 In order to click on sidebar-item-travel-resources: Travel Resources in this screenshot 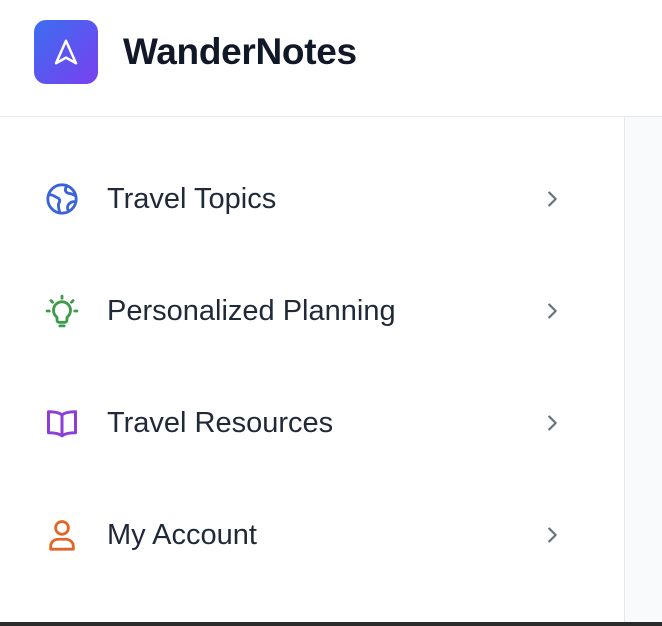, I will do `click(300, 423)`.